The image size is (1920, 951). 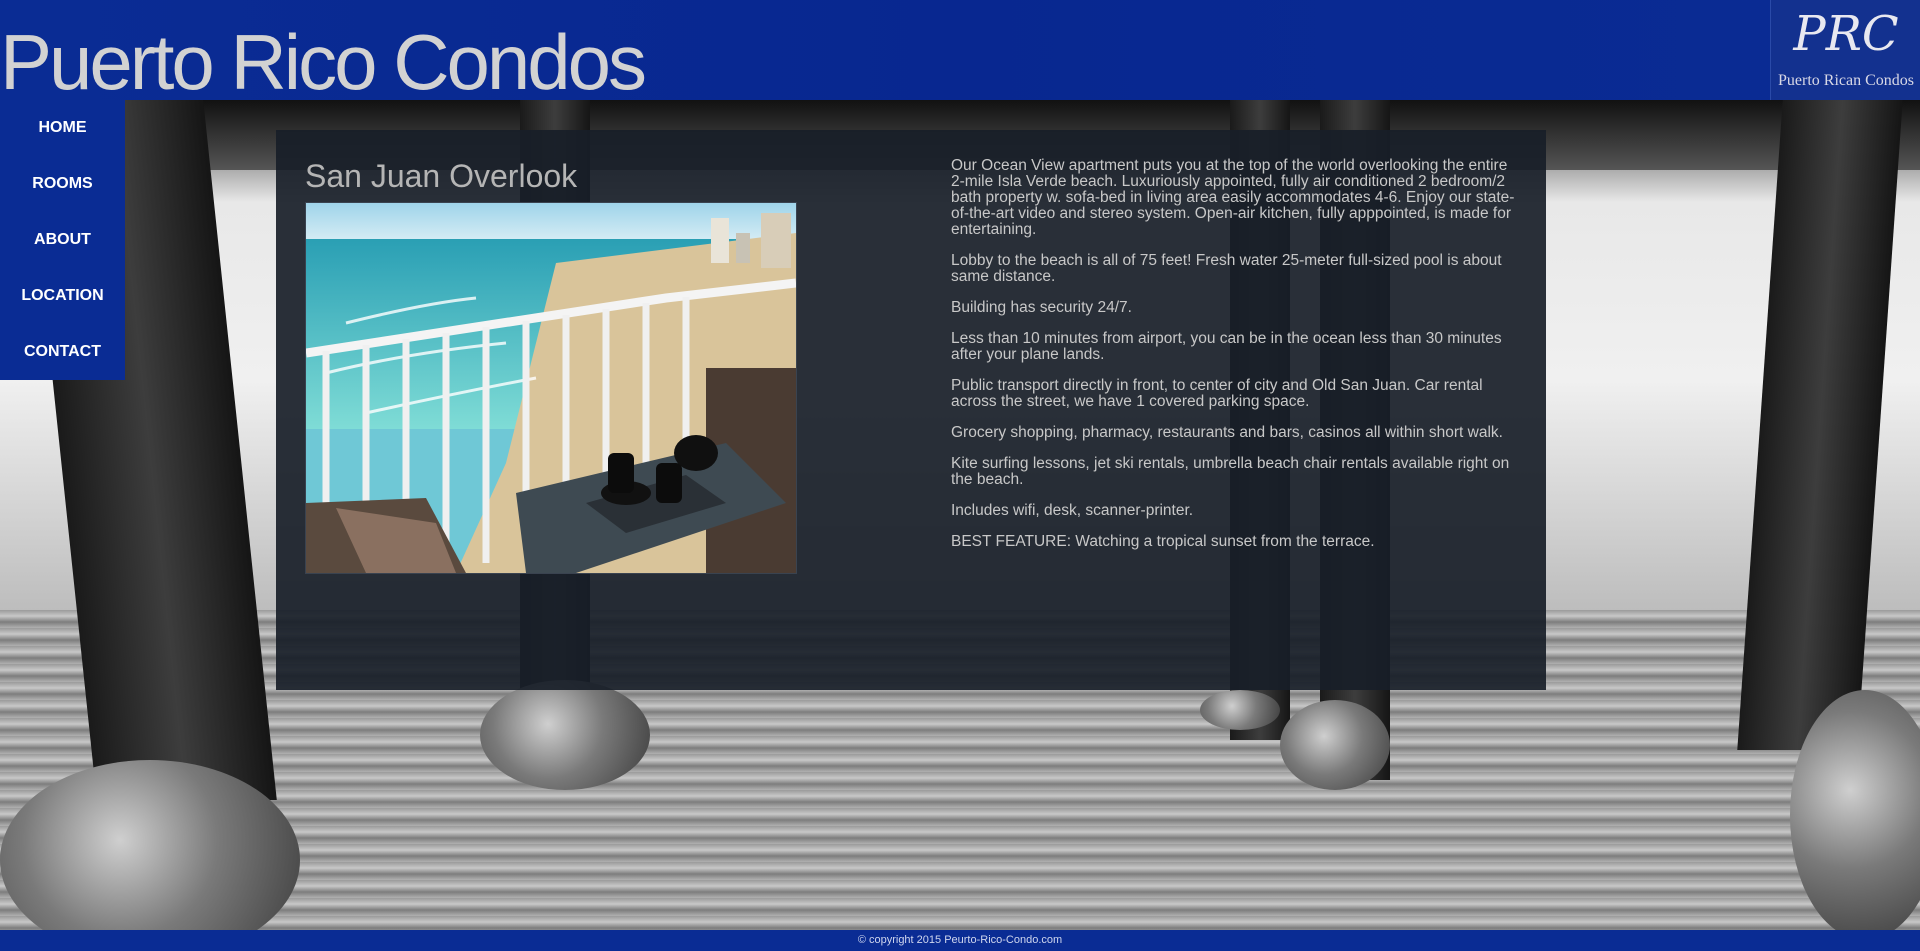 I want to click on main-nav: HOME ROOMS ABOUT LOCATION CONTACT, so click(x=62, y=240).